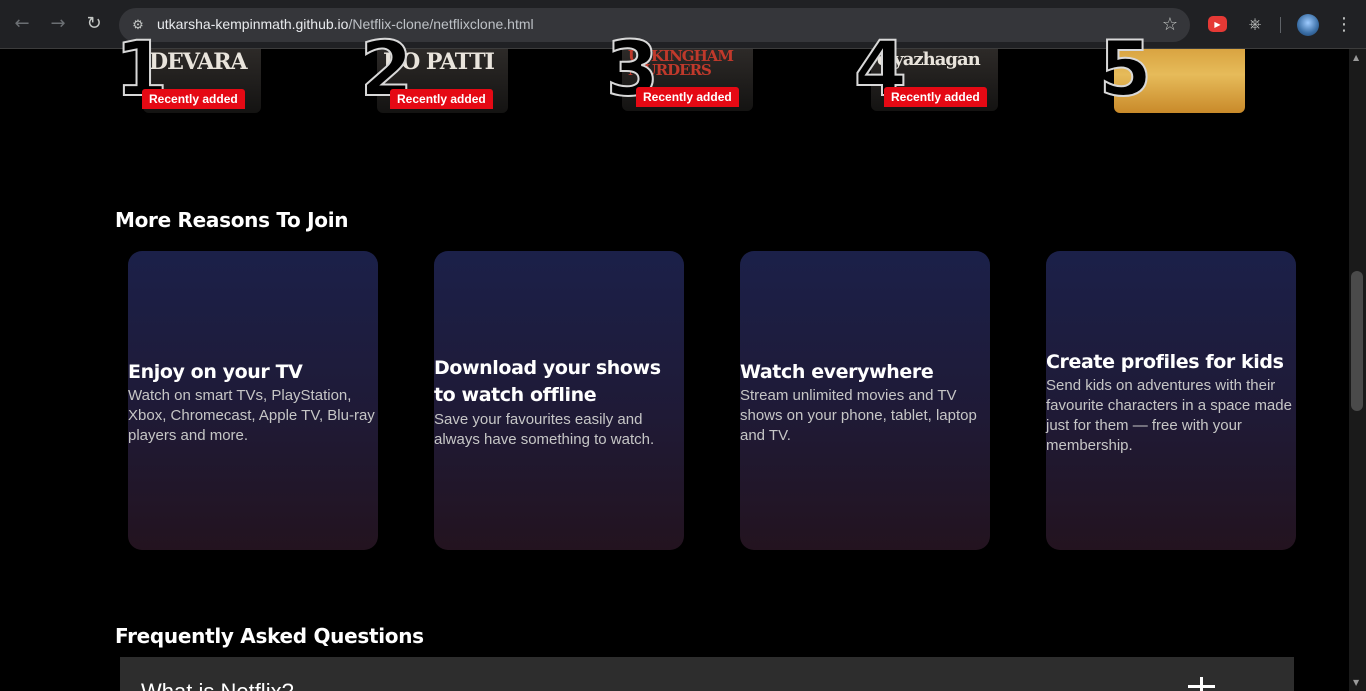  Describe the element at coordinates (1165, 362) in the screenshot. I see `reason-card-title: Create profiles for kids` at that location.